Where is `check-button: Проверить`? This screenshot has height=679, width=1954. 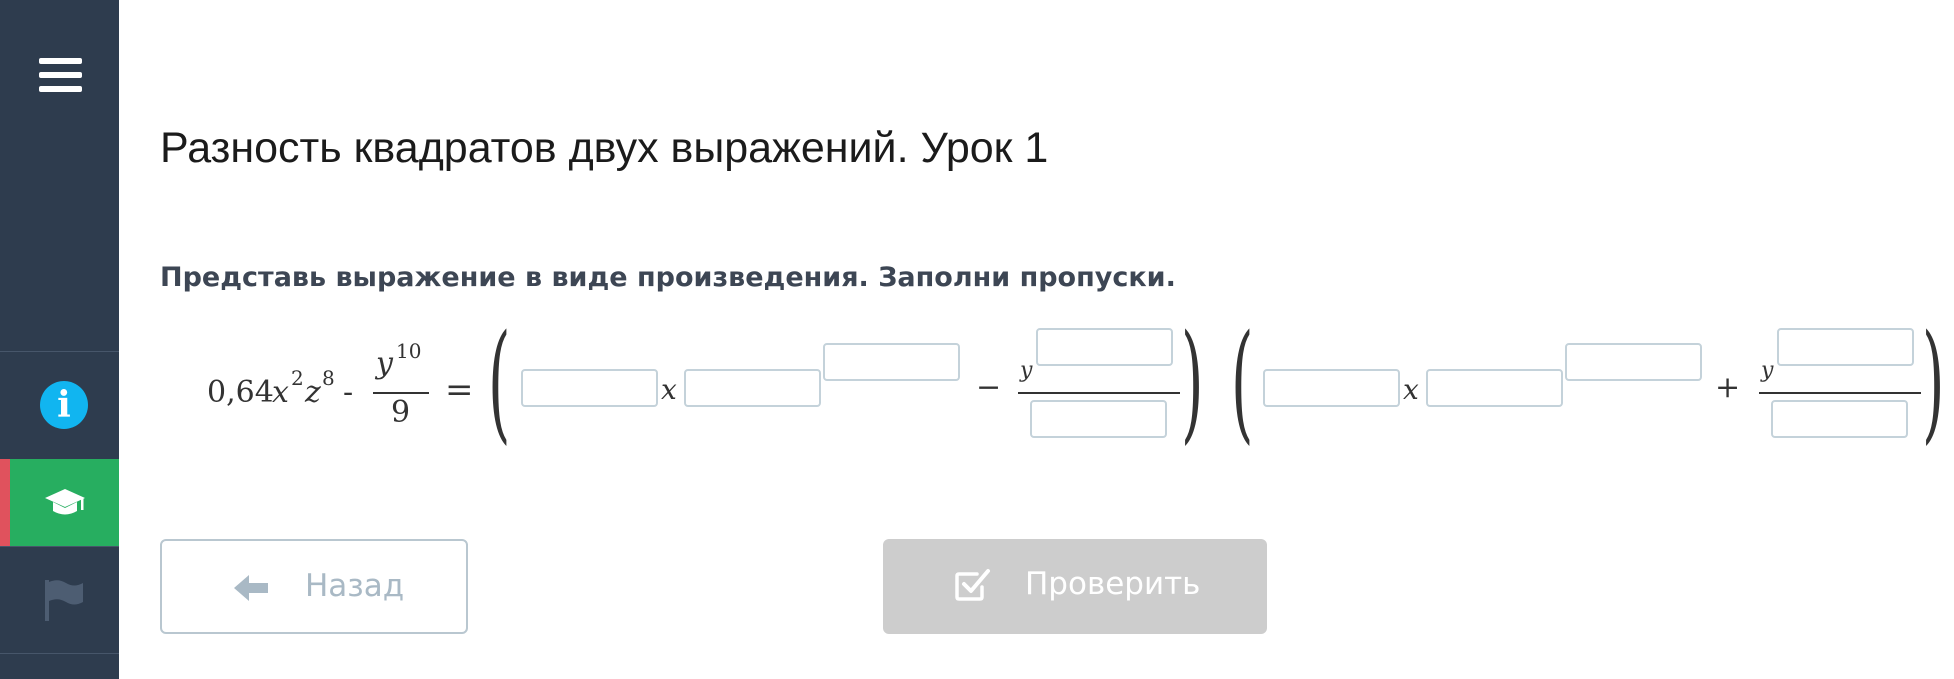 check-button: Проверить is located at coordinates (1075, 586).